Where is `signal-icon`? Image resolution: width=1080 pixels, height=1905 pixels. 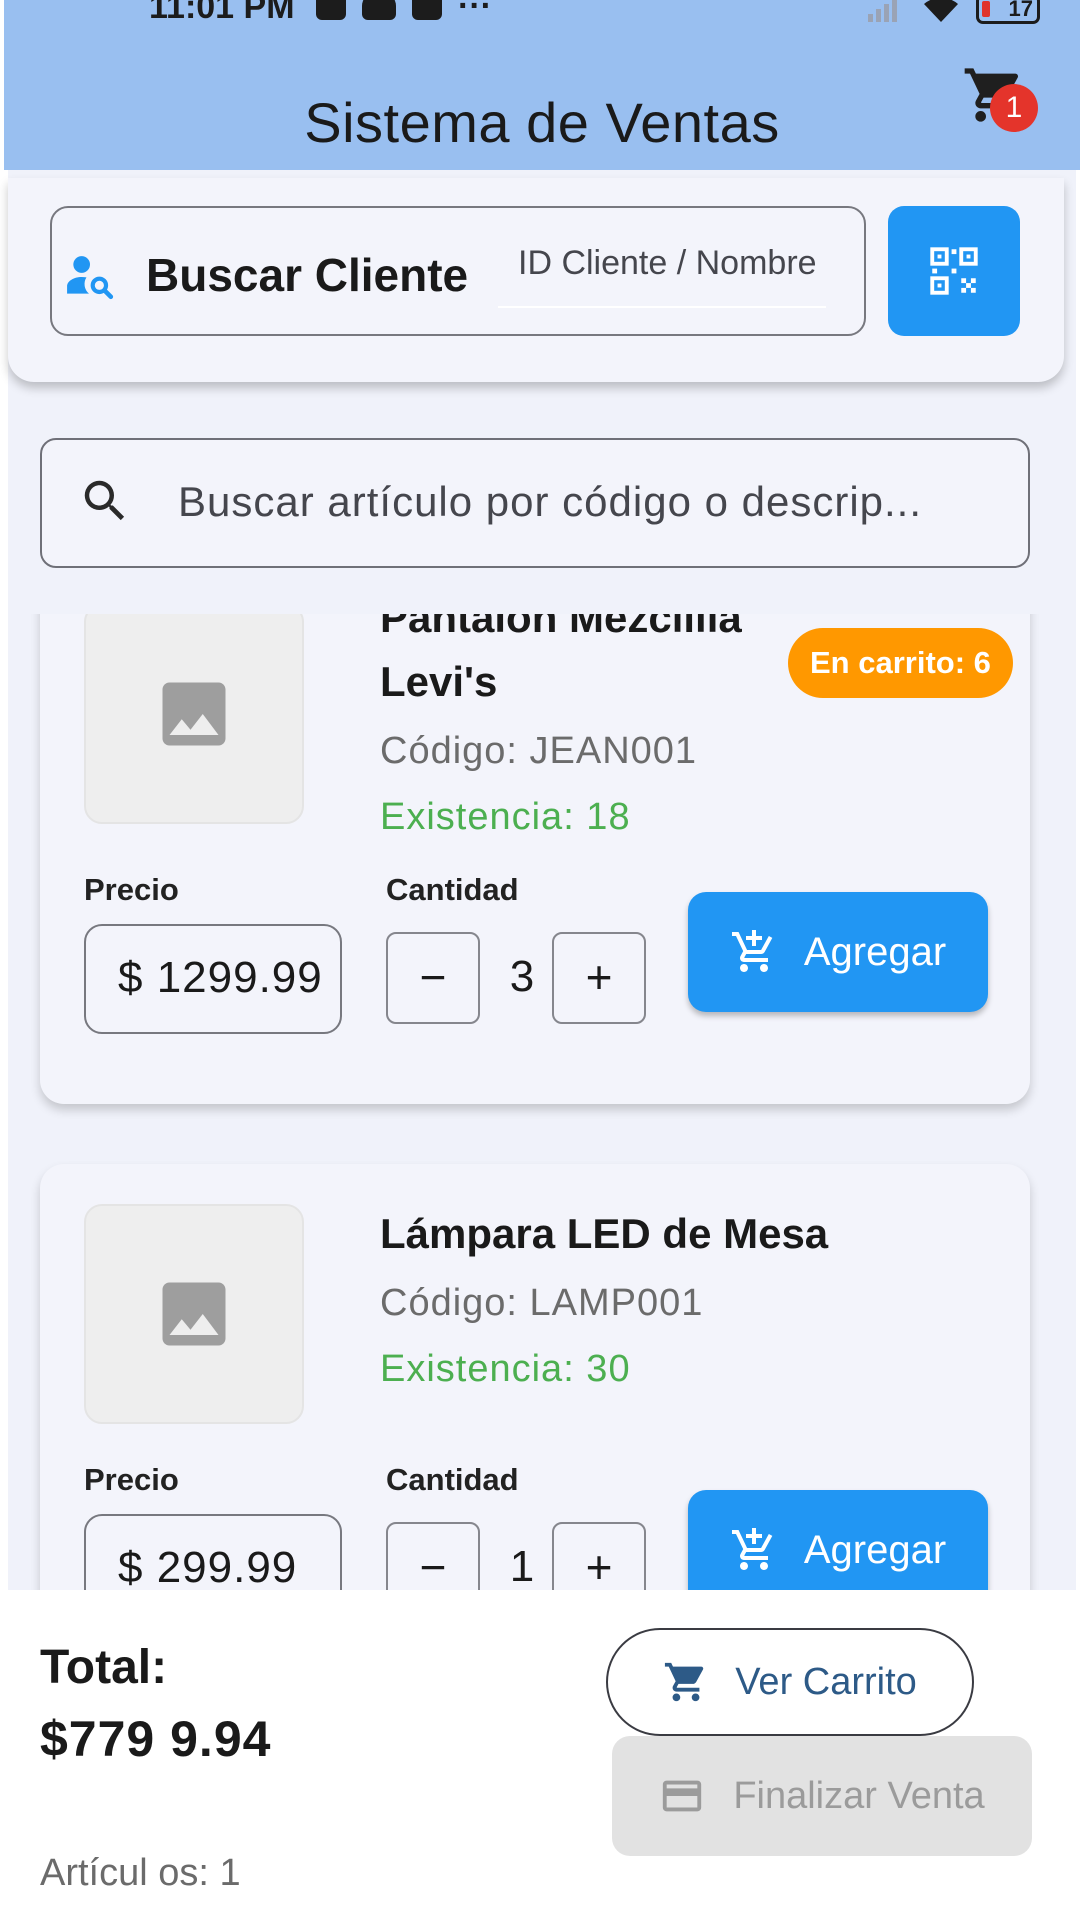
signal-icon is located at coordinates (882, 11).